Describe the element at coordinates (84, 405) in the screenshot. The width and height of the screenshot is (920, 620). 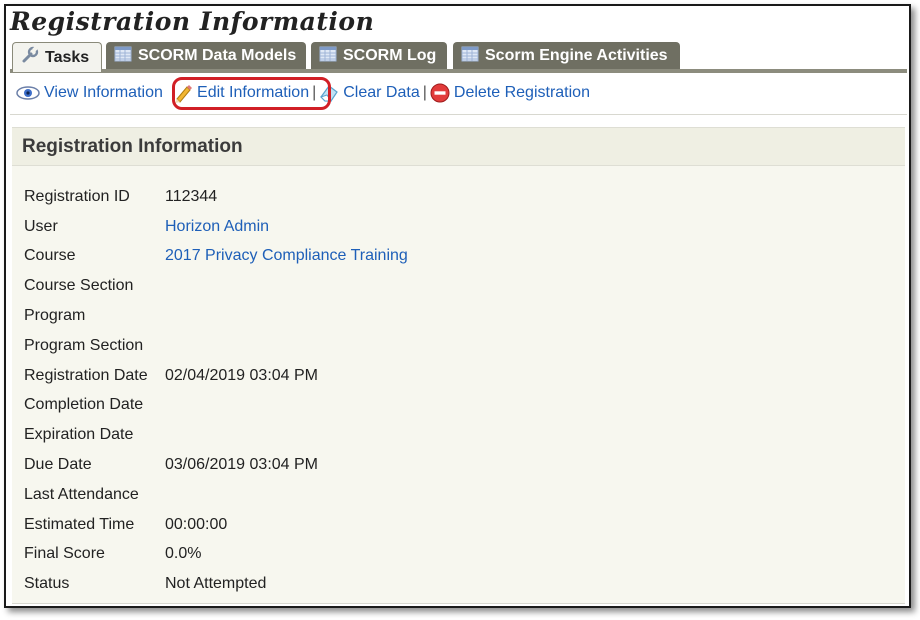
I see `detail-label: Completion Date` at that location.